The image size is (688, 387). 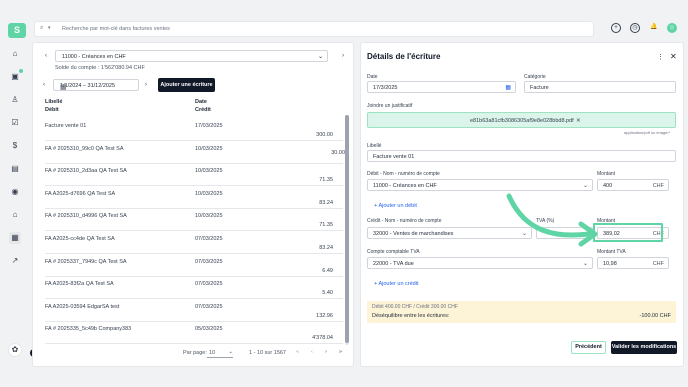 I want to click on attachment: e81b63a81cfb3086305af9e8e028bbd8.pdf ✕, so click(x=521, y=120).